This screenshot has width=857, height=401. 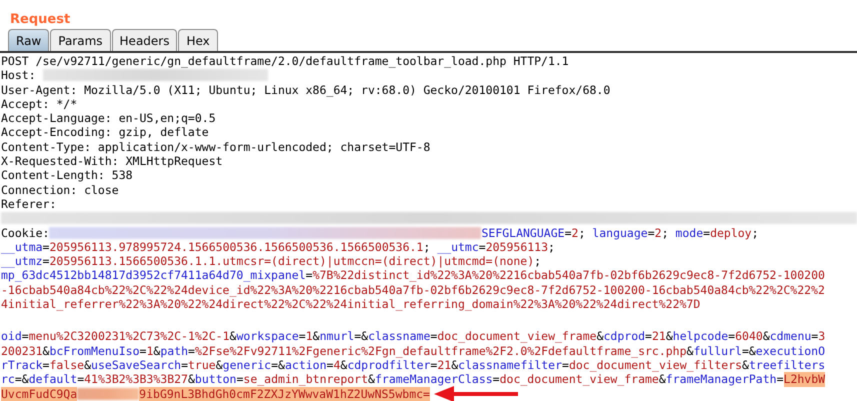 I want to click on param-value: %2Fse%2Fv92711%2Fgeneric%2Fgn_defaultframe%2F2.0%2Fdefaultframe_src.php, so click(x=440, y=351).